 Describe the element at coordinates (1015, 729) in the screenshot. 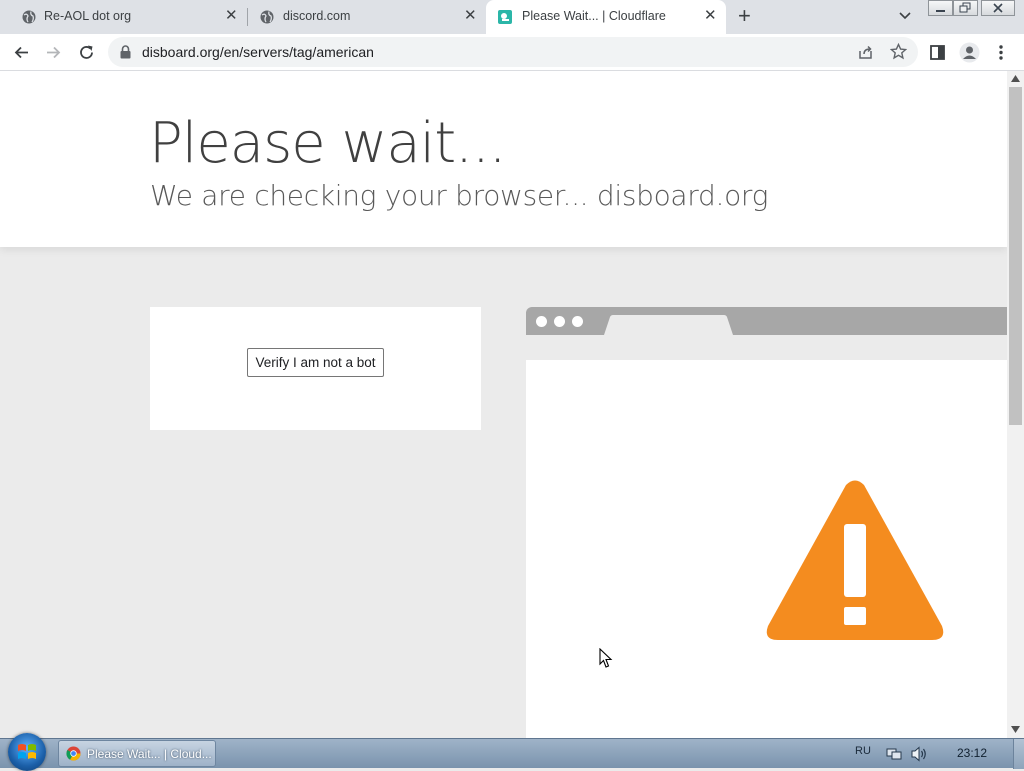

I see `scroll-down-arrow-icon` at that location.